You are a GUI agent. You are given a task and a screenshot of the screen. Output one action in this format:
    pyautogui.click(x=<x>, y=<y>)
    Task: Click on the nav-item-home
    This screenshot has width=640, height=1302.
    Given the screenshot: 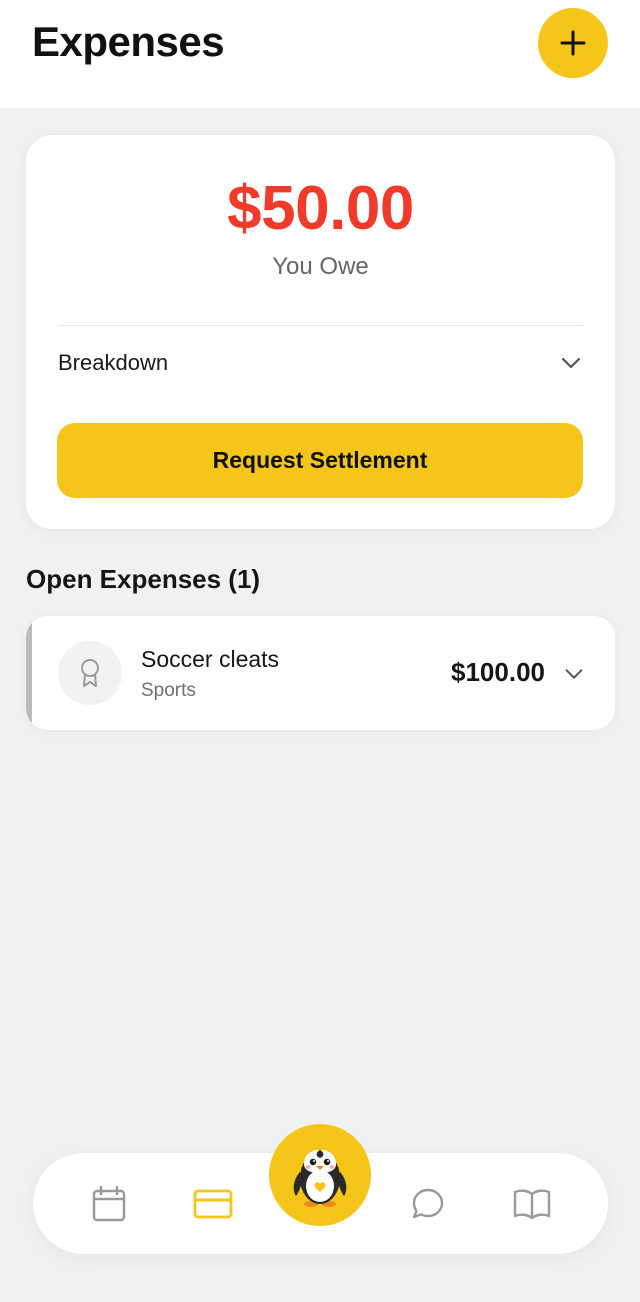 What is the action you would take?
    pyautogui.click(x=320, y=1175)
    